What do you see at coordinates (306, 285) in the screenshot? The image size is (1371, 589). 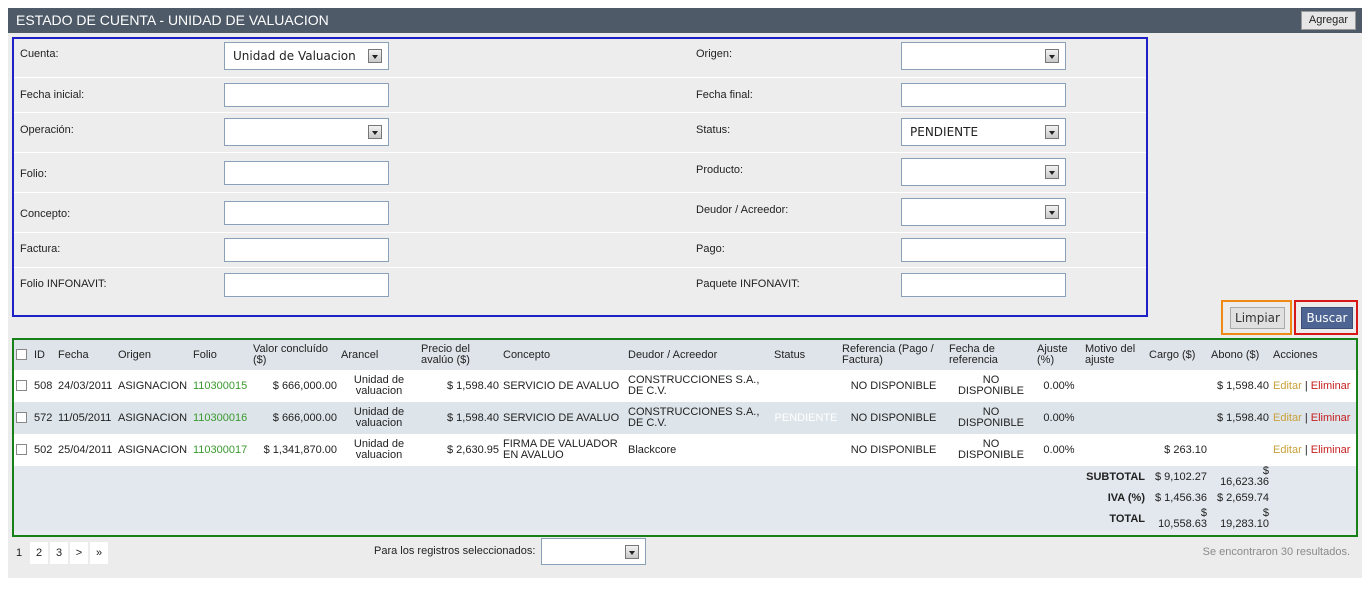 I see `folio-infonavit-input` at bounding box center [306, 285].